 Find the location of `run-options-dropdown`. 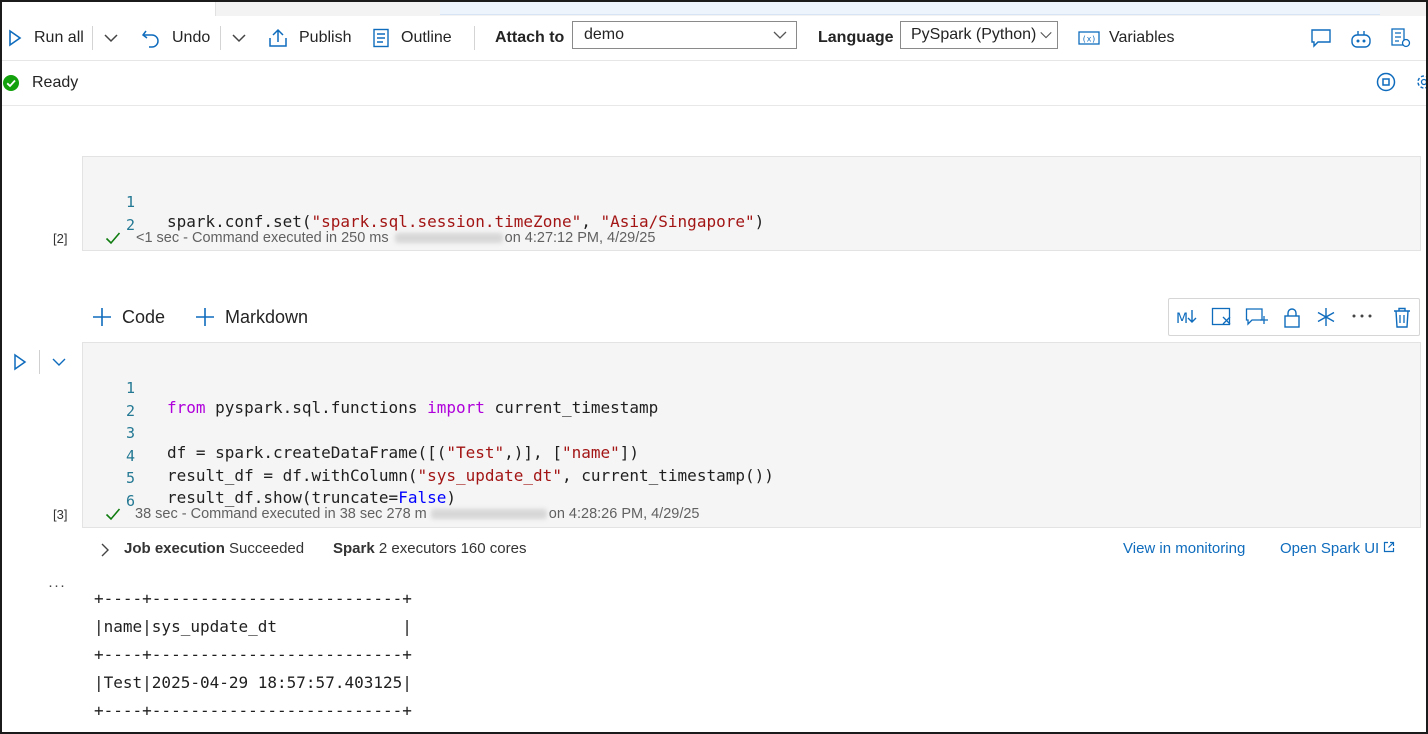

run-options-dropdown is located at coordinates (111, 38).